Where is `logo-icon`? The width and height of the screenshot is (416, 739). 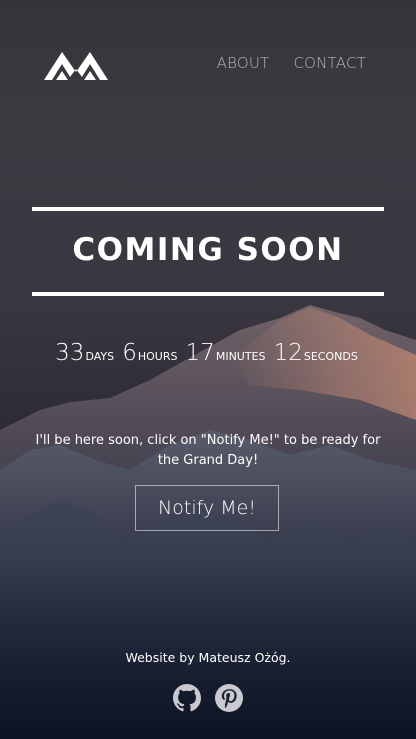 logo-icon is located at coordinates (76, 63).